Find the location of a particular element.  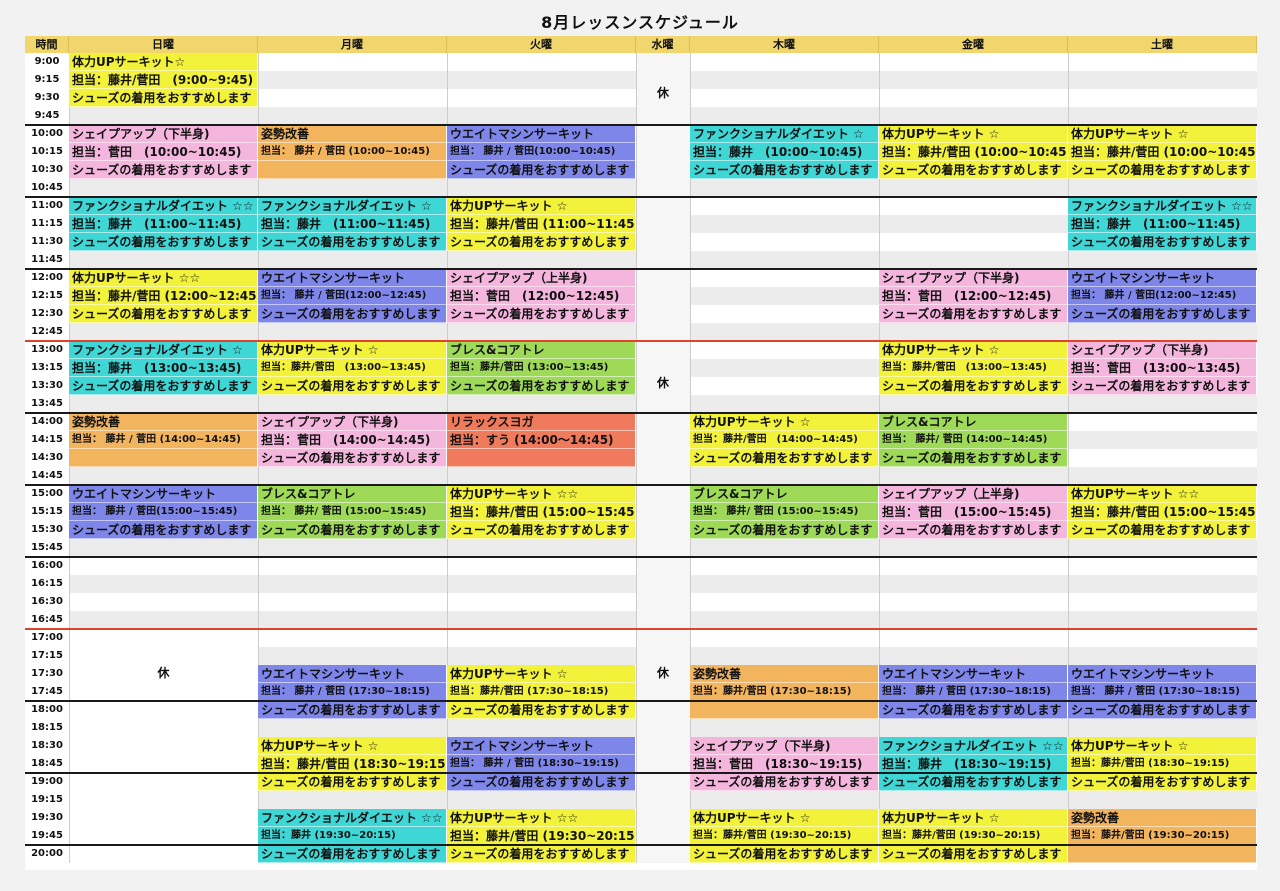

instructor-time: 担当：すう (14:00～14:45) is located at coordinates (541, 440).